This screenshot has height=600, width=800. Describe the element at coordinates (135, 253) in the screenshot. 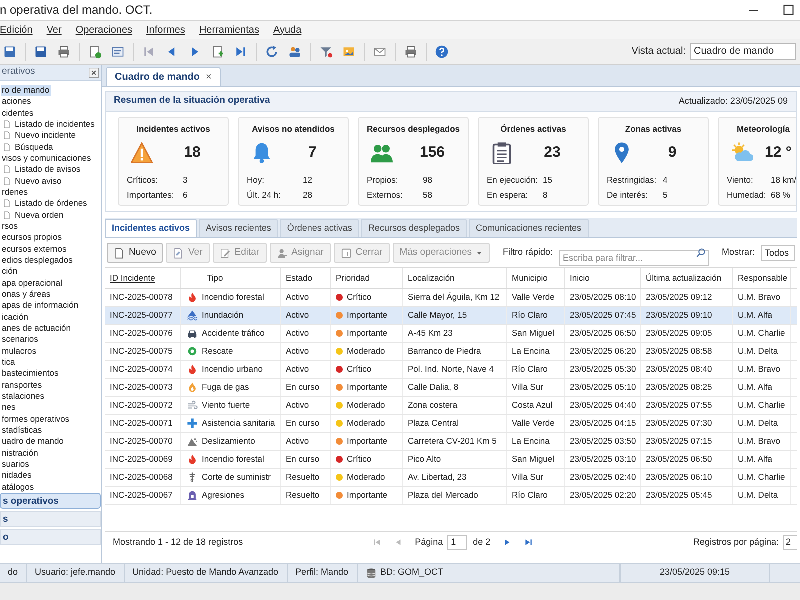

I see `action-button: Nuevo` at that location.